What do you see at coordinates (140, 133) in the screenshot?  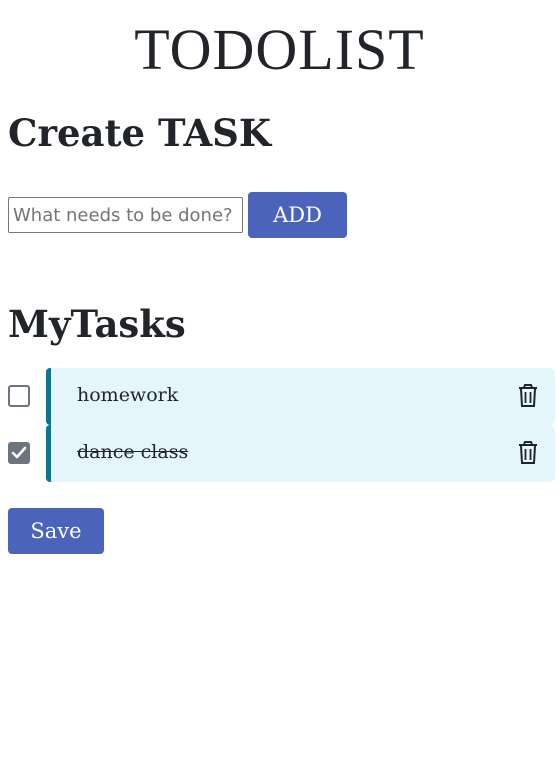 I see `create-task-heading: Create TASK` at bounding box center [140, 133].